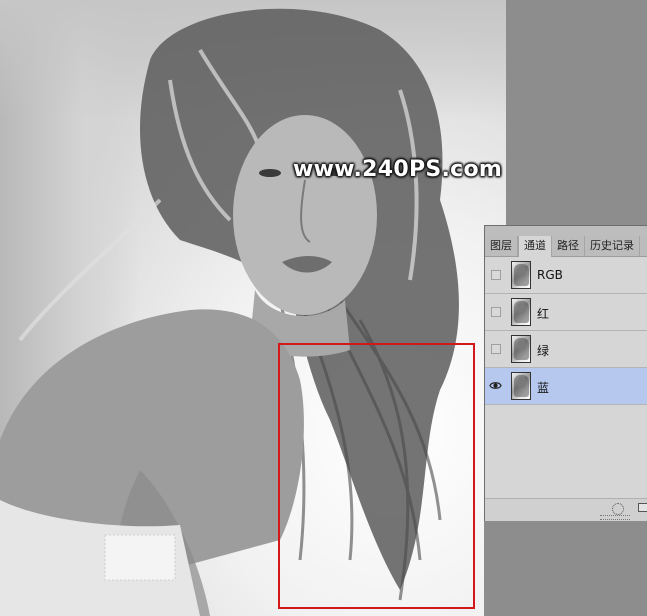 The width and height of the screenshot is (647, 616). What do you see at coordinates (501, 246) in the screenshot?
I see `tab-layers: 图层` at bounding box center [501, 246].